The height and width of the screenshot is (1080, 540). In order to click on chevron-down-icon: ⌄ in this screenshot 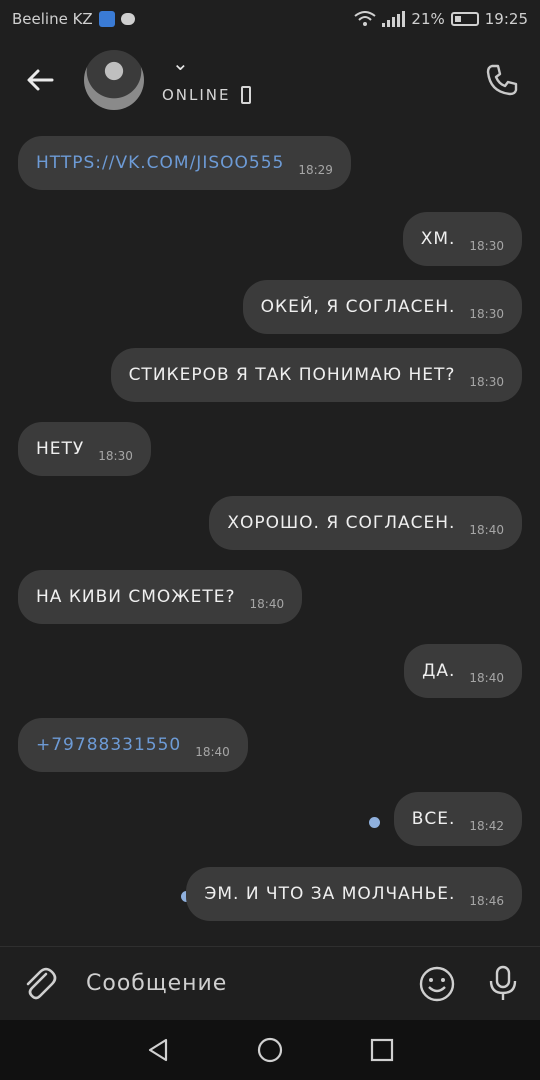, I will do `click(211, 63)`.